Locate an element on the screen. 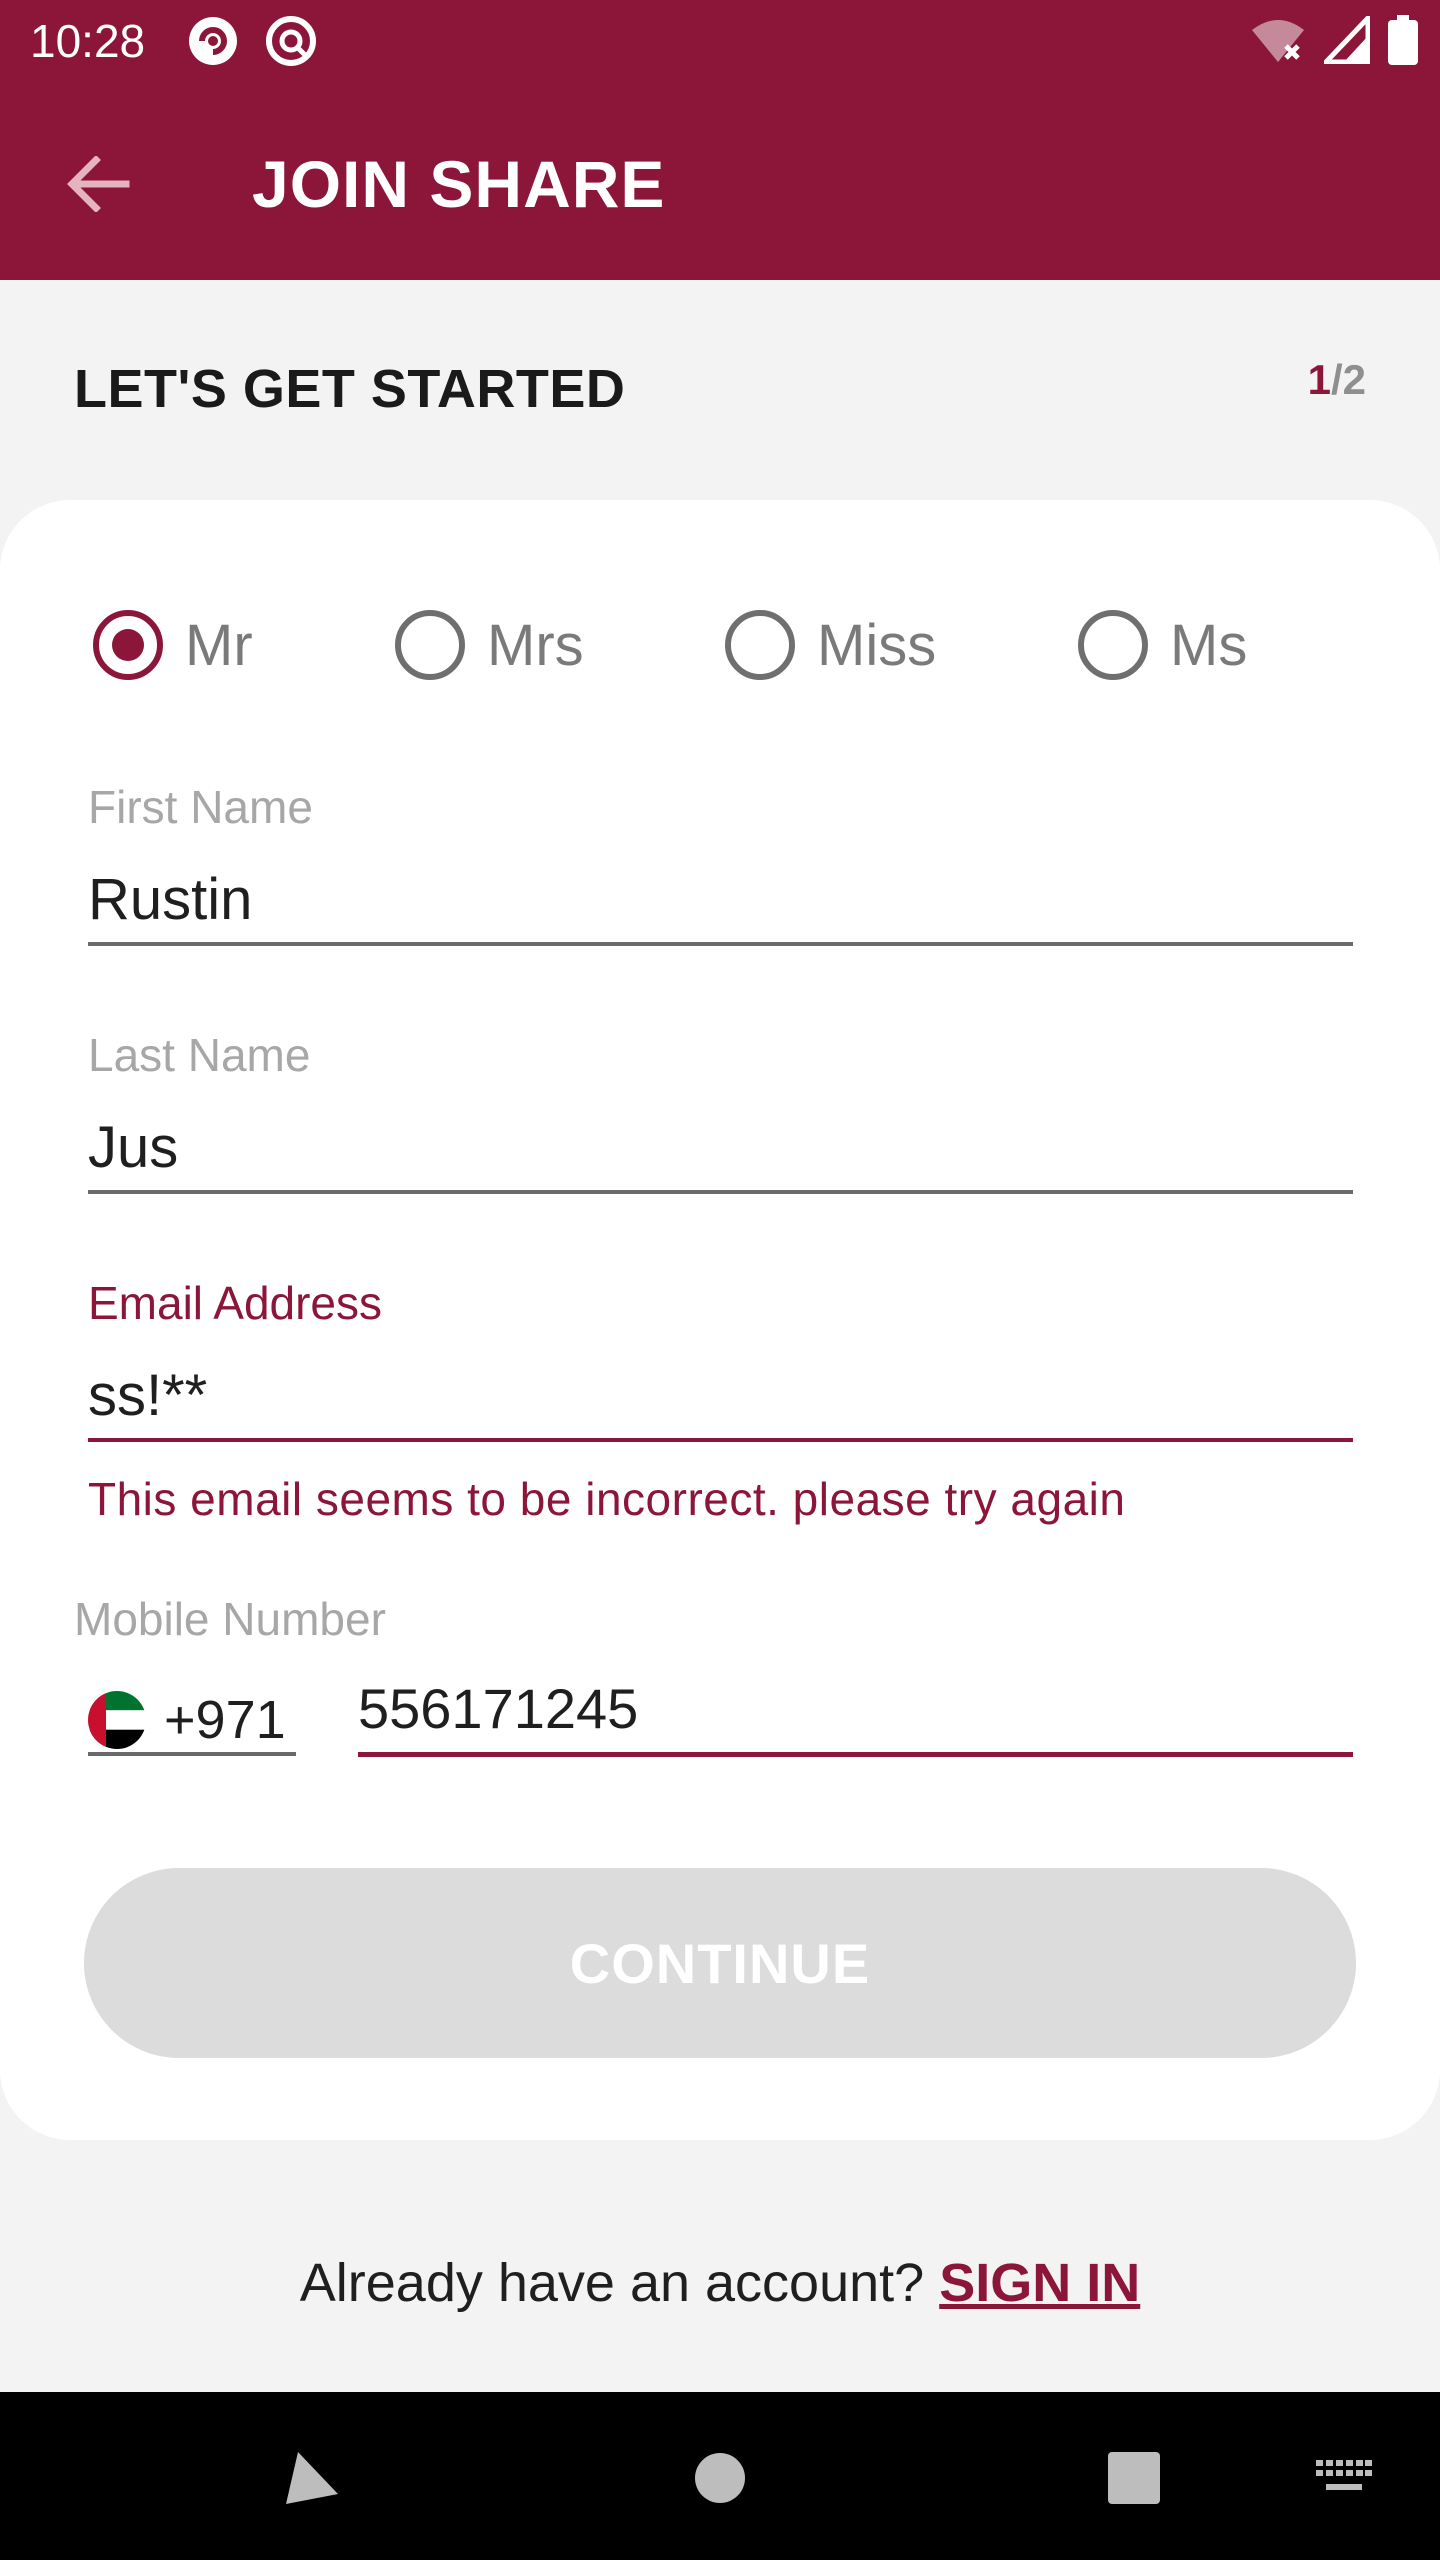  mobile-number-underline is located at coordinates (855, 1754).